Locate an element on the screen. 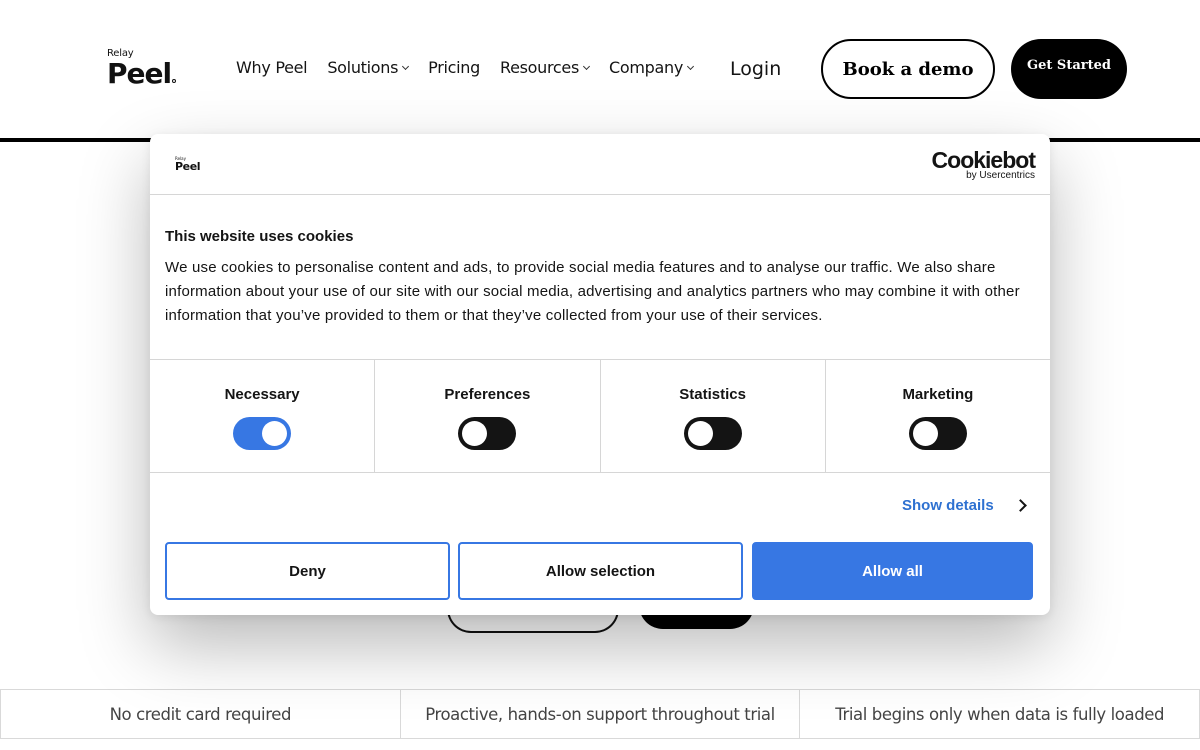 The image size is (1200, 750). category-label: Statistics is located at coordinates (712, 394).